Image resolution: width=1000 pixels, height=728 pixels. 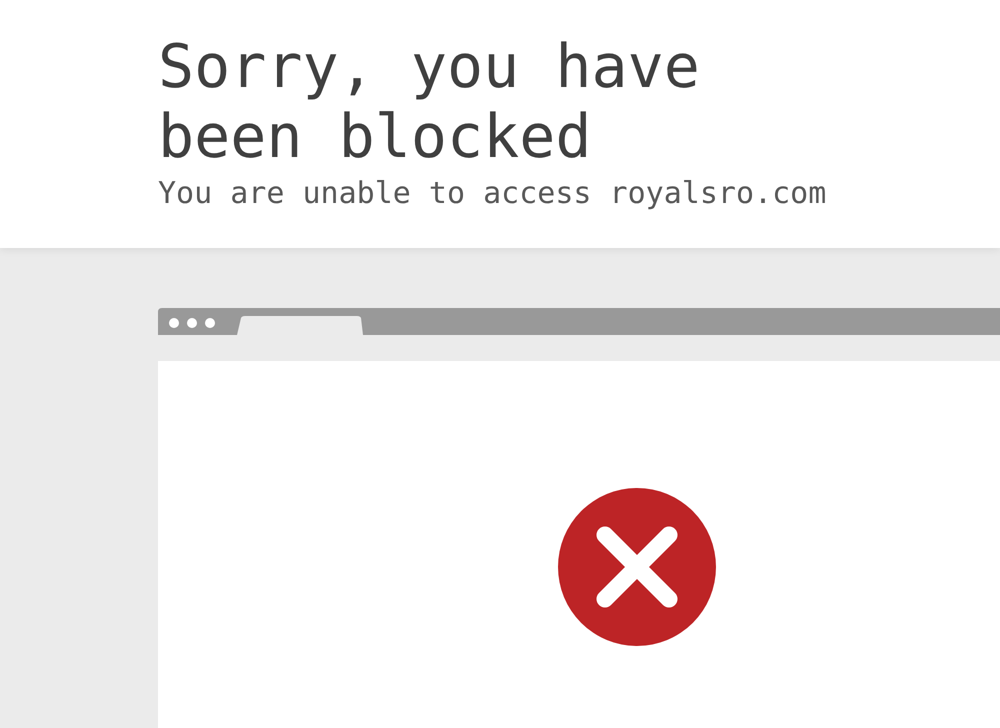 I want to click on error-icon, so click(x=637, y=567).